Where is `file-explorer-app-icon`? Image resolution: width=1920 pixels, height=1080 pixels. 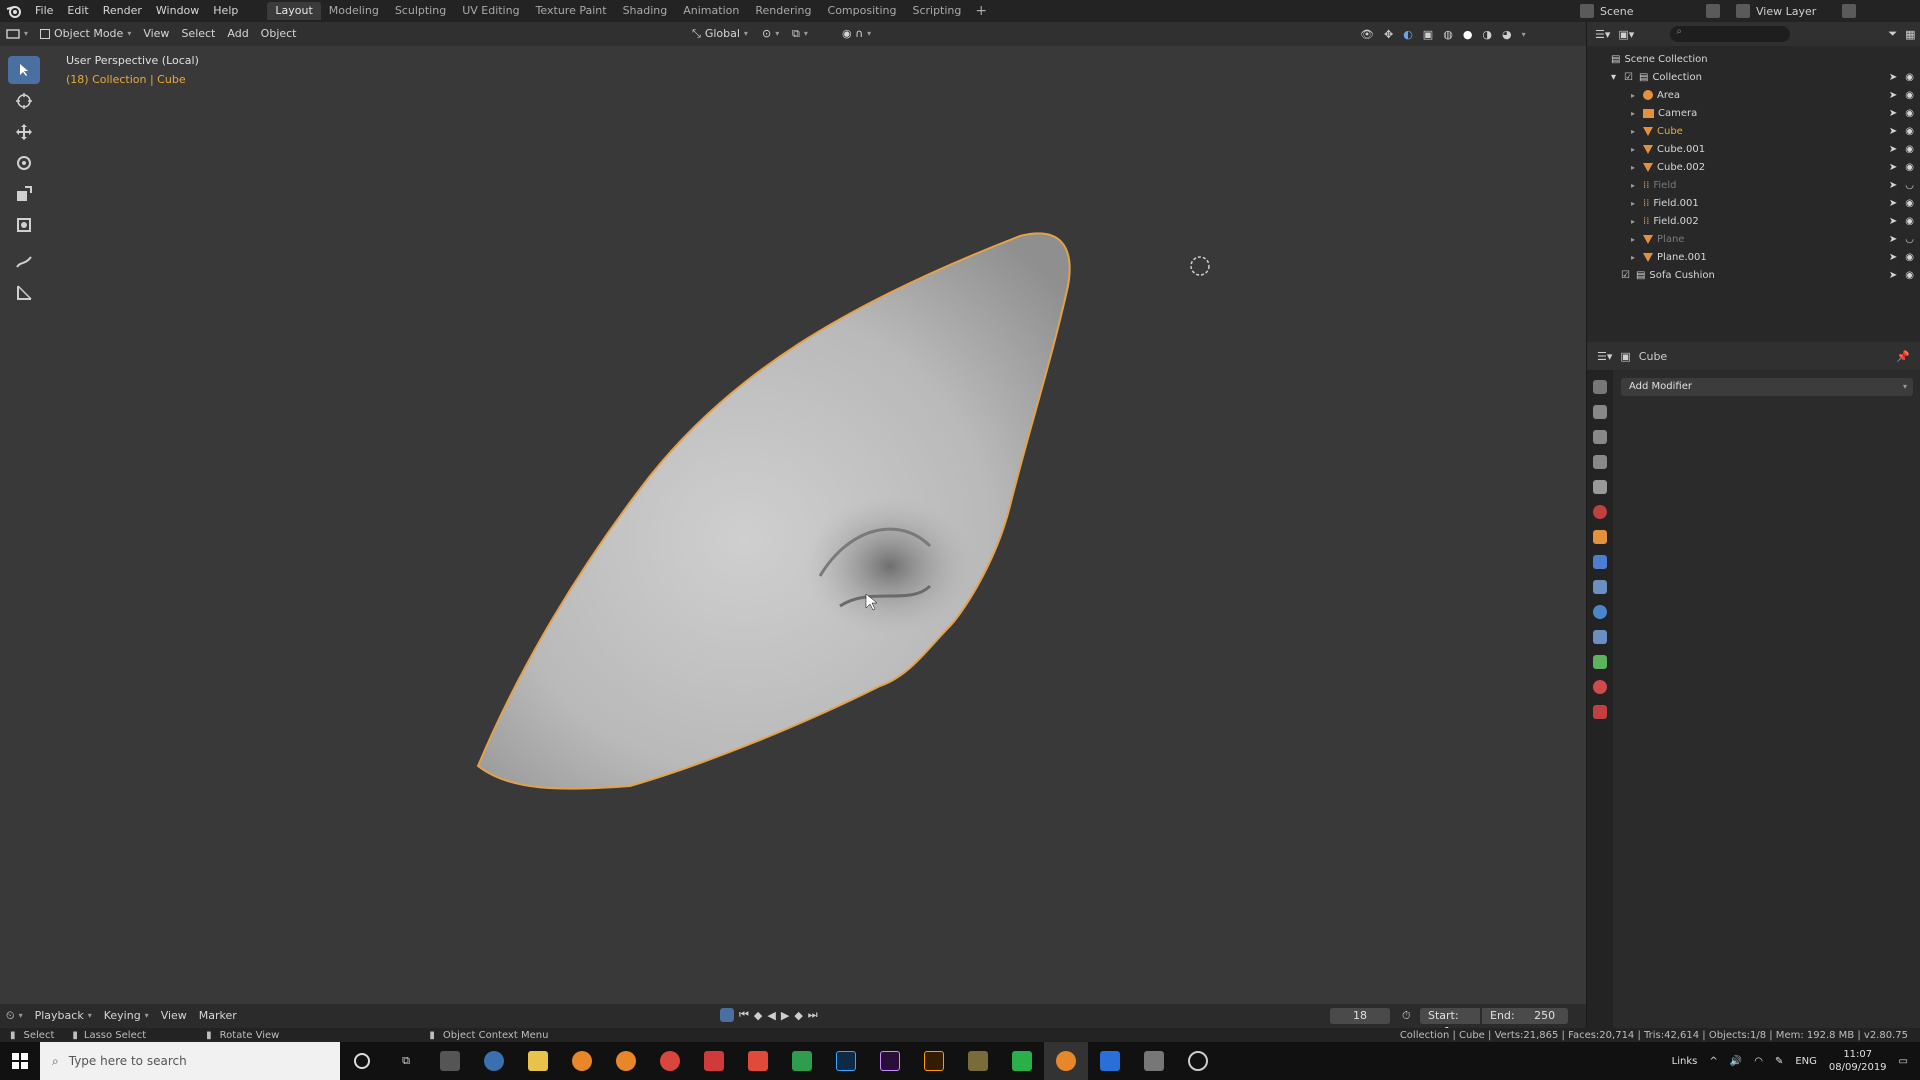
file-explorer-app-icon is located at coordinates (538, 1061).